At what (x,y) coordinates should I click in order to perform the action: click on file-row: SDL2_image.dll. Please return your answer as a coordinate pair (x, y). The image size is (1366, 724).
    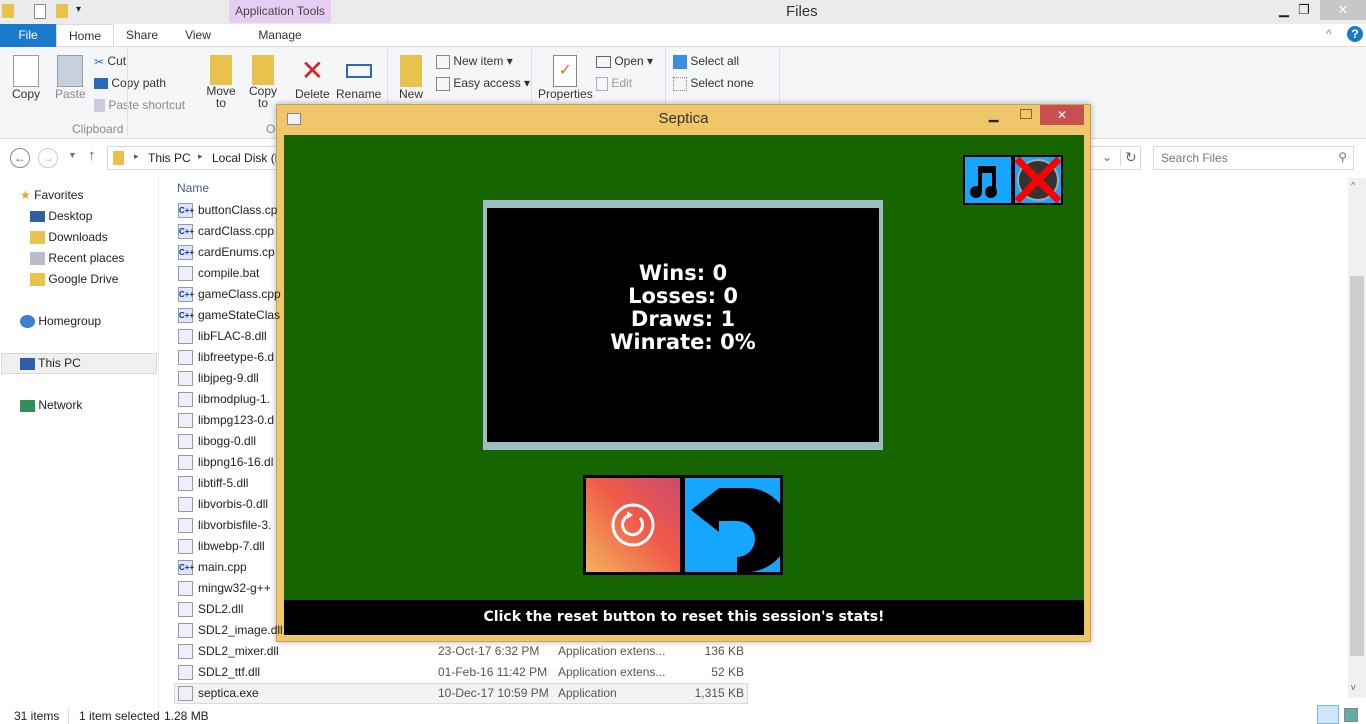
    Looking at the image, I should click on (230, 630).